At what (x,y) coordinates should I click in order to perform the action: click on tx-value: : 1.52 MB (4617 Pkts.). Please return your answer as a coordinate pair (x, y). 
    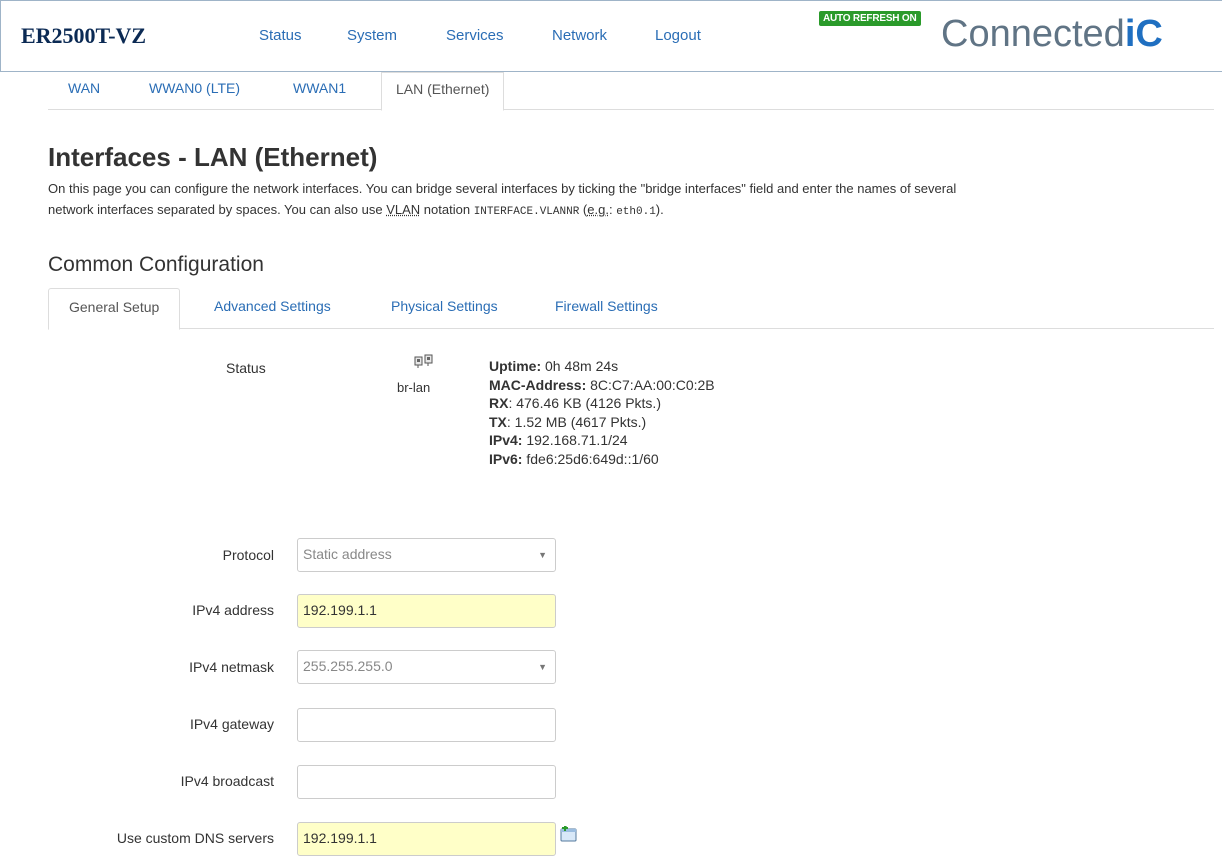
    Looking at the image, I should click on (576, 421).